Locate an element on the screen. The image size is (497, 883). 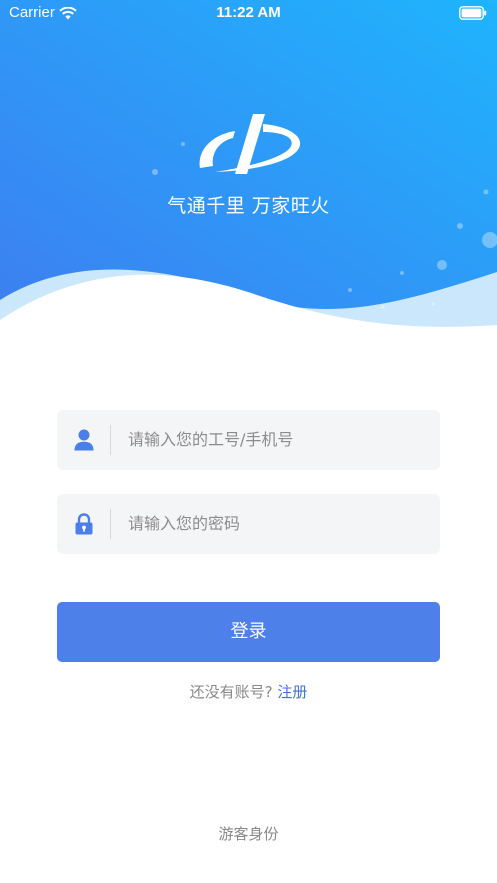
register-prompt: 还没有账号? 注册 is located at coordinates (248, 691).